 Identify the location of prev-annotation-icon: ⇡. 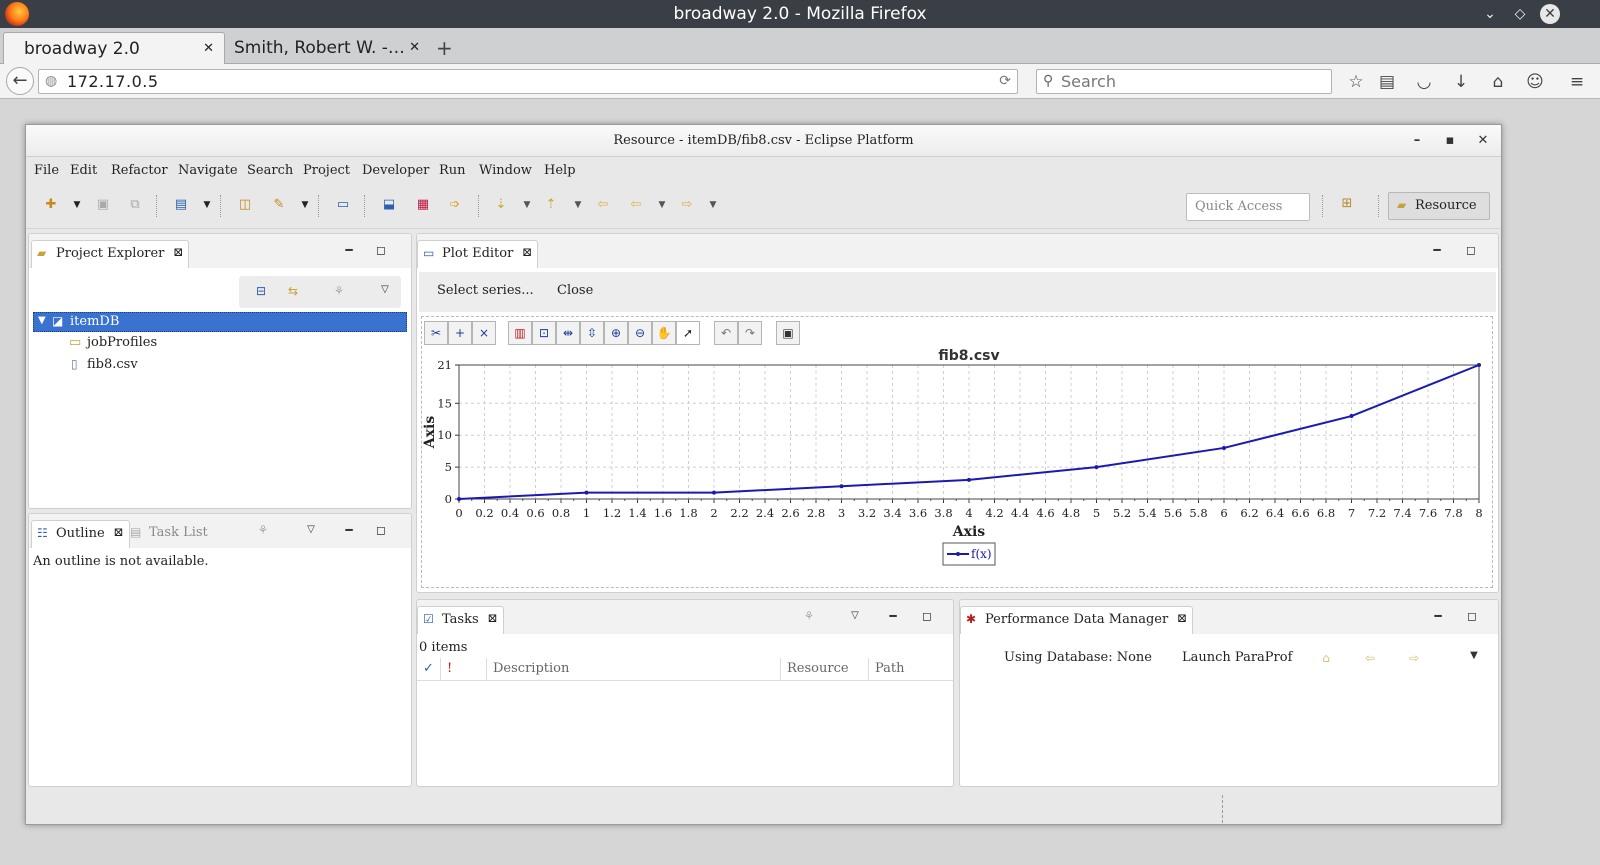
(551, 205).